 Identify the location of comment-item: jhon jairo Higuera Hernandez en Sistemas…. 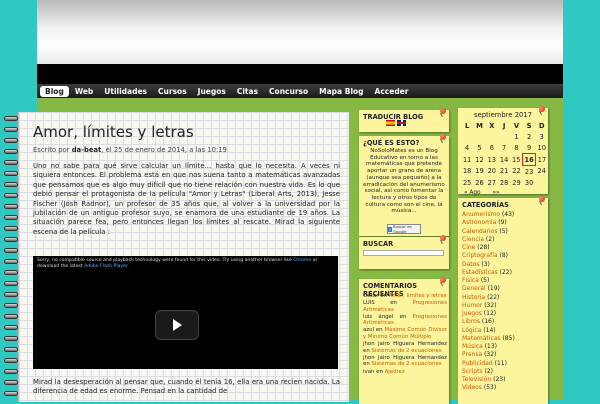
(405, 347).